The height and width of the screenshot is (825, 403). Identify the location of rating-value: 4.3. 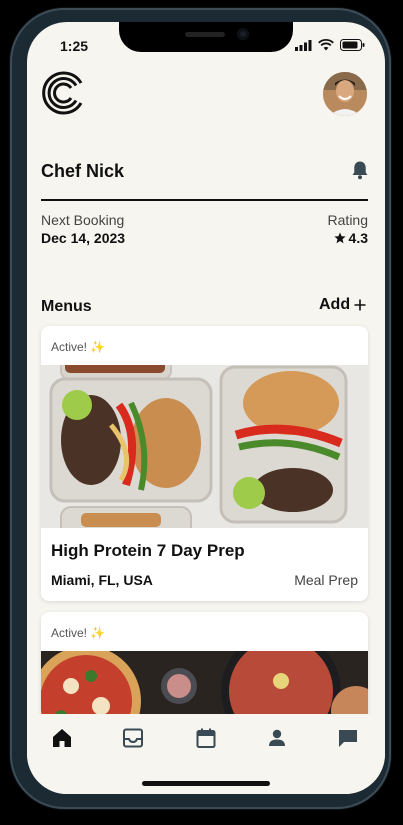
(350, 238).